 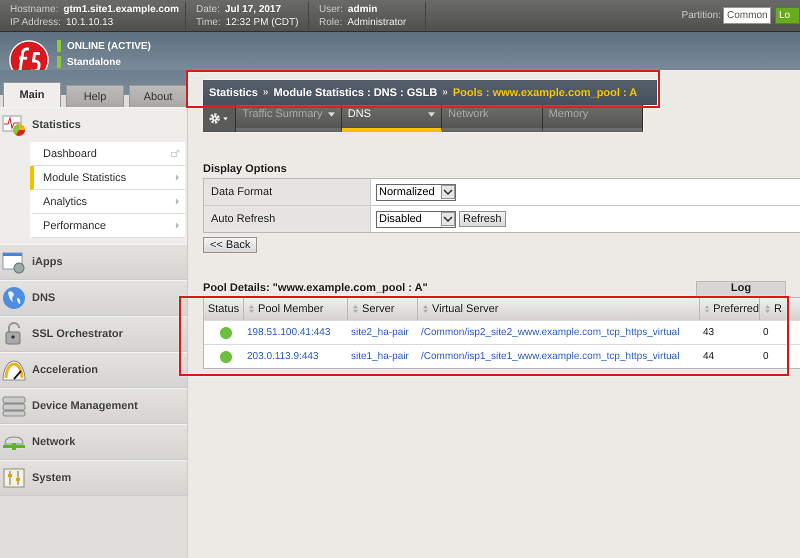 What do you see at coordinates (383, 309) in the screenshot?
I see `column-header: Server` at bounding box center [383, 309].